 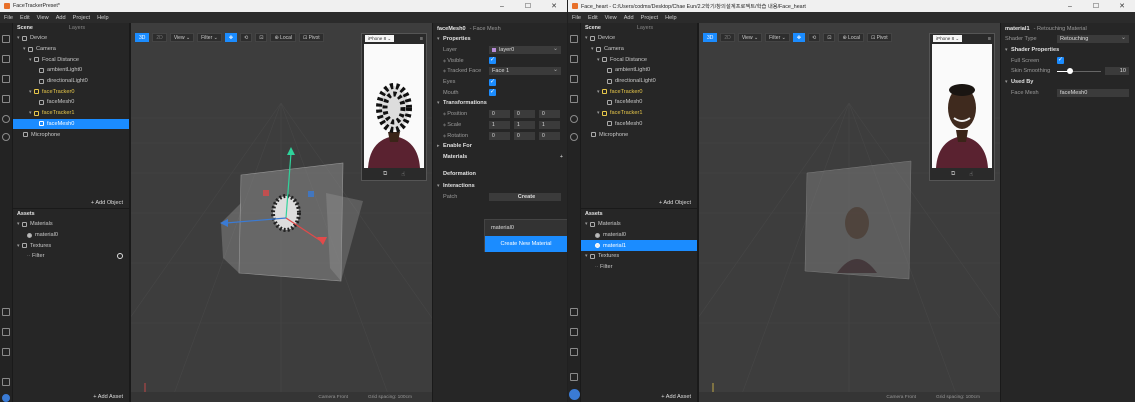 I want to click on menu-view: View, so click(x=611, y=18).